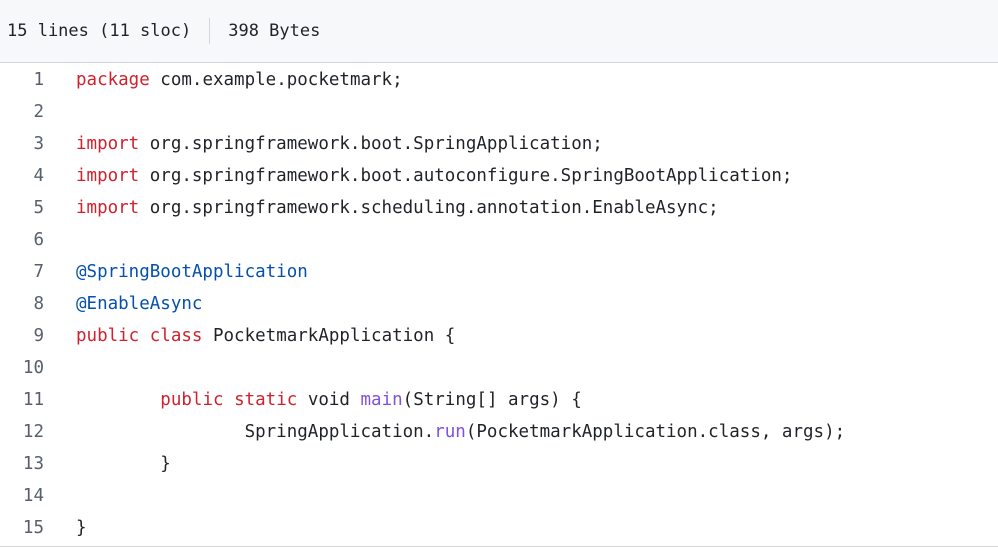 The image size is (998, 550). I want to click on code-line: 14, so click(499, 496).